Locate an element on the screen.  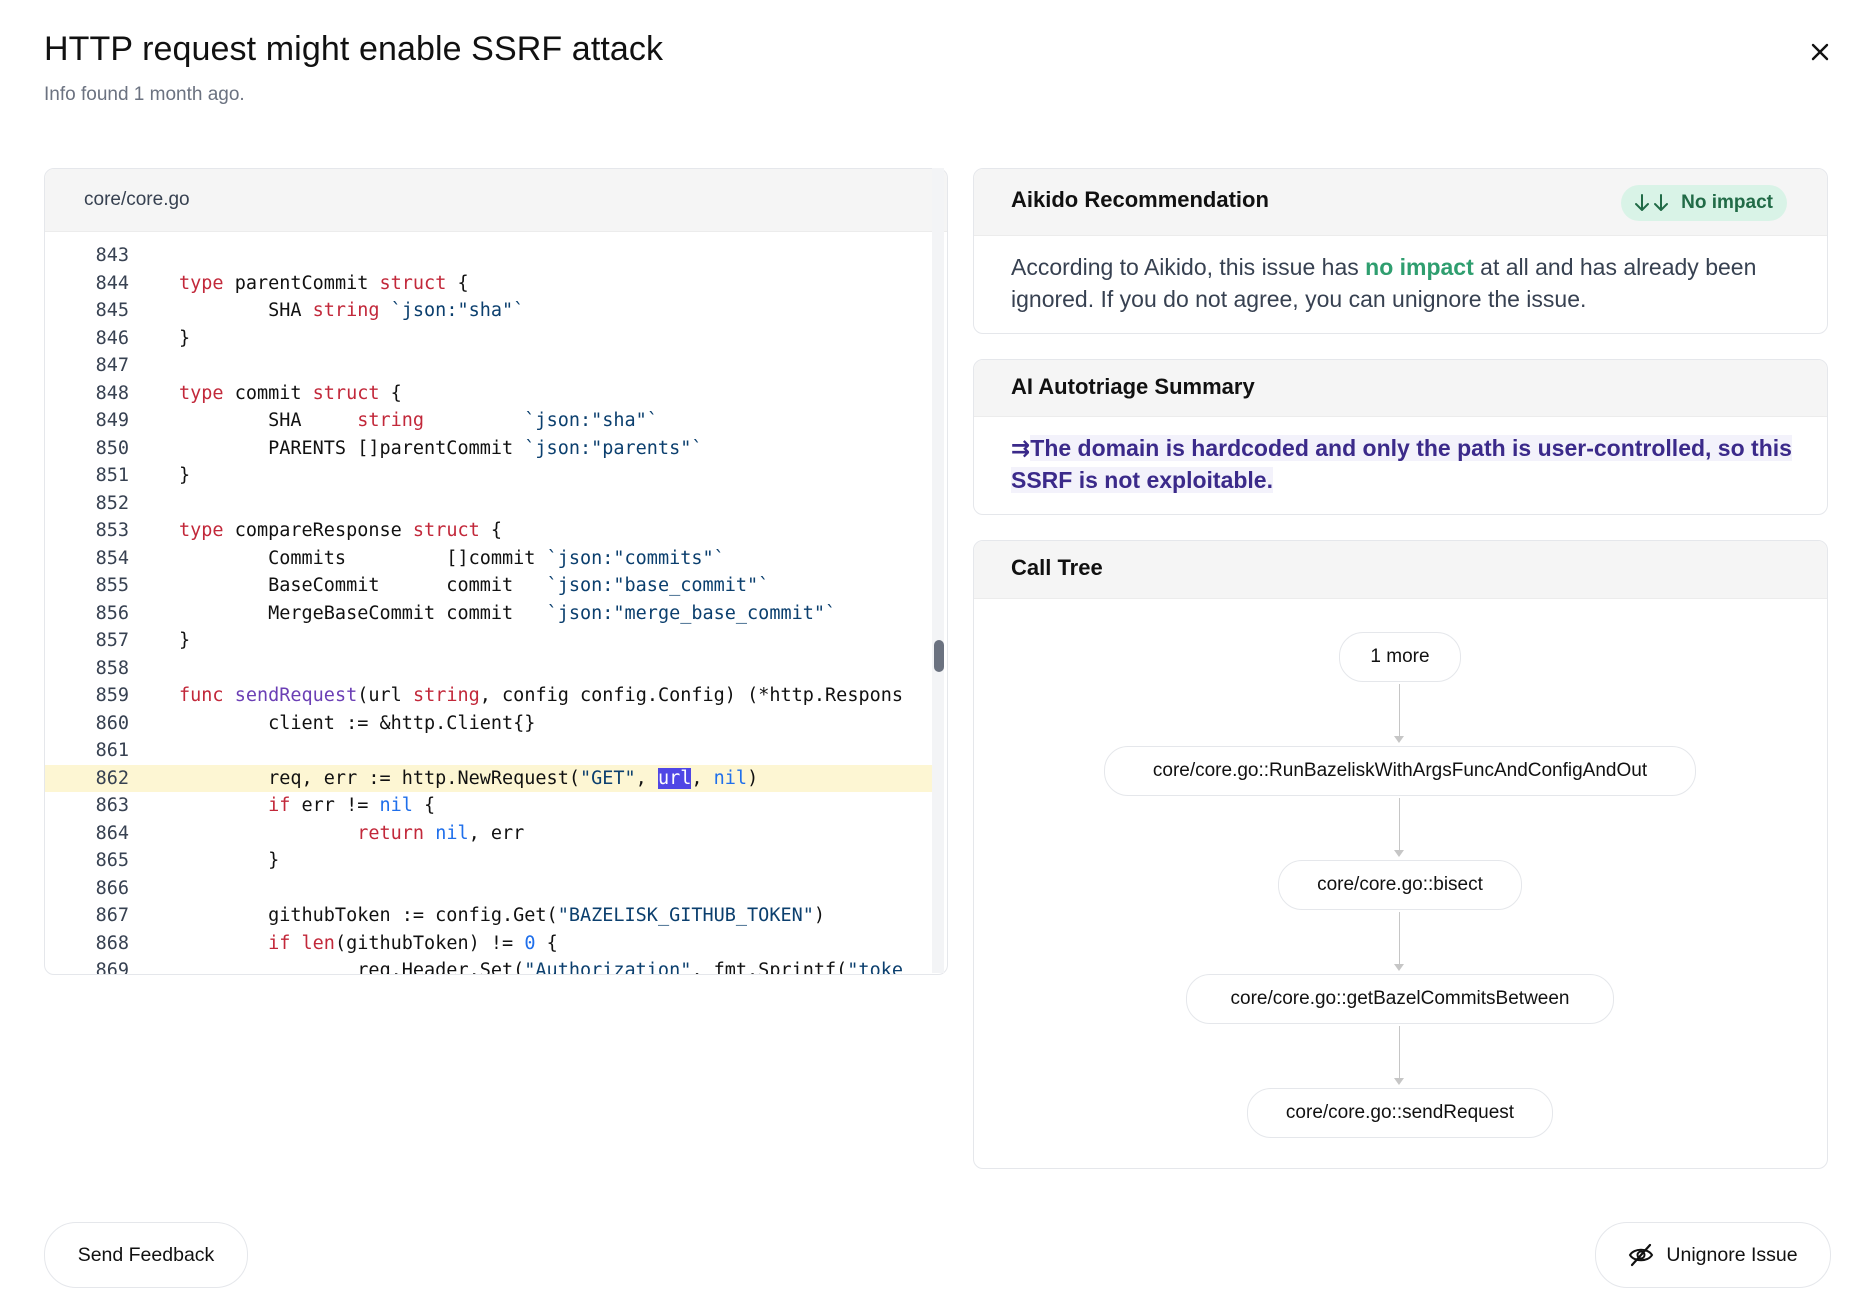
recommendation-title: Aikido Recommendation is located at coordinates (1140, 199).